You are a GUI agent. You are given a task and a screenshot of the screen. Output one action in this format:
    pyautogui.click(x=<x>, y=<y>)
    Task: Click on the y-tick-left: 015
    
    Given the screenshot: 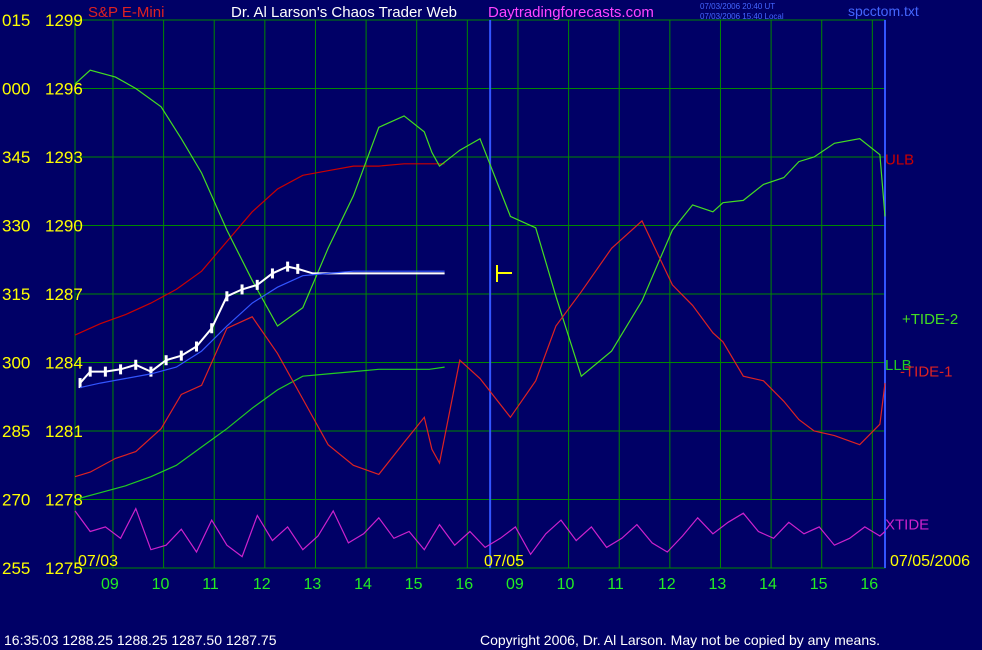 What is the action you would take?
    pyautogui.click(x=16, y=20)
    